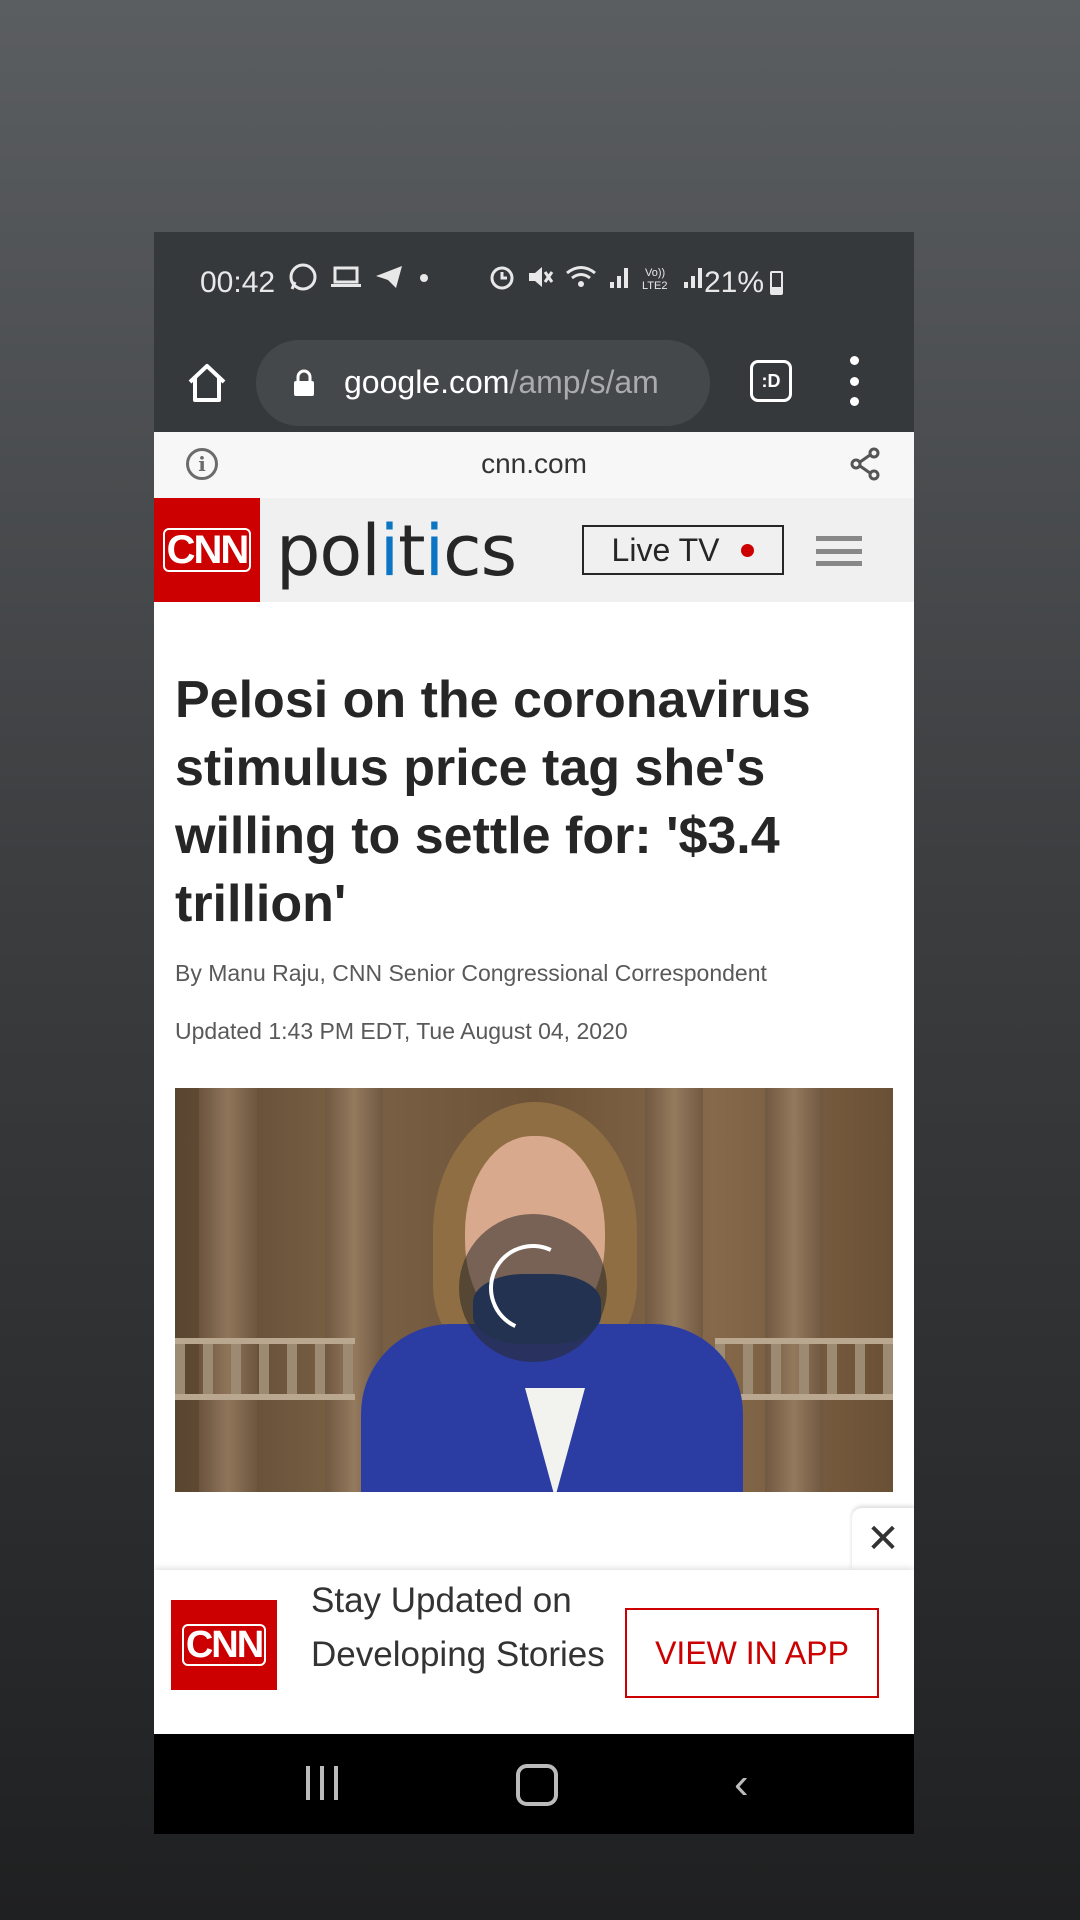 The image size is (1080, 1920). What do you see at coordinates (304, 382) in the screenshot?
I see `lock-icon` at bounding box center [304, 382].